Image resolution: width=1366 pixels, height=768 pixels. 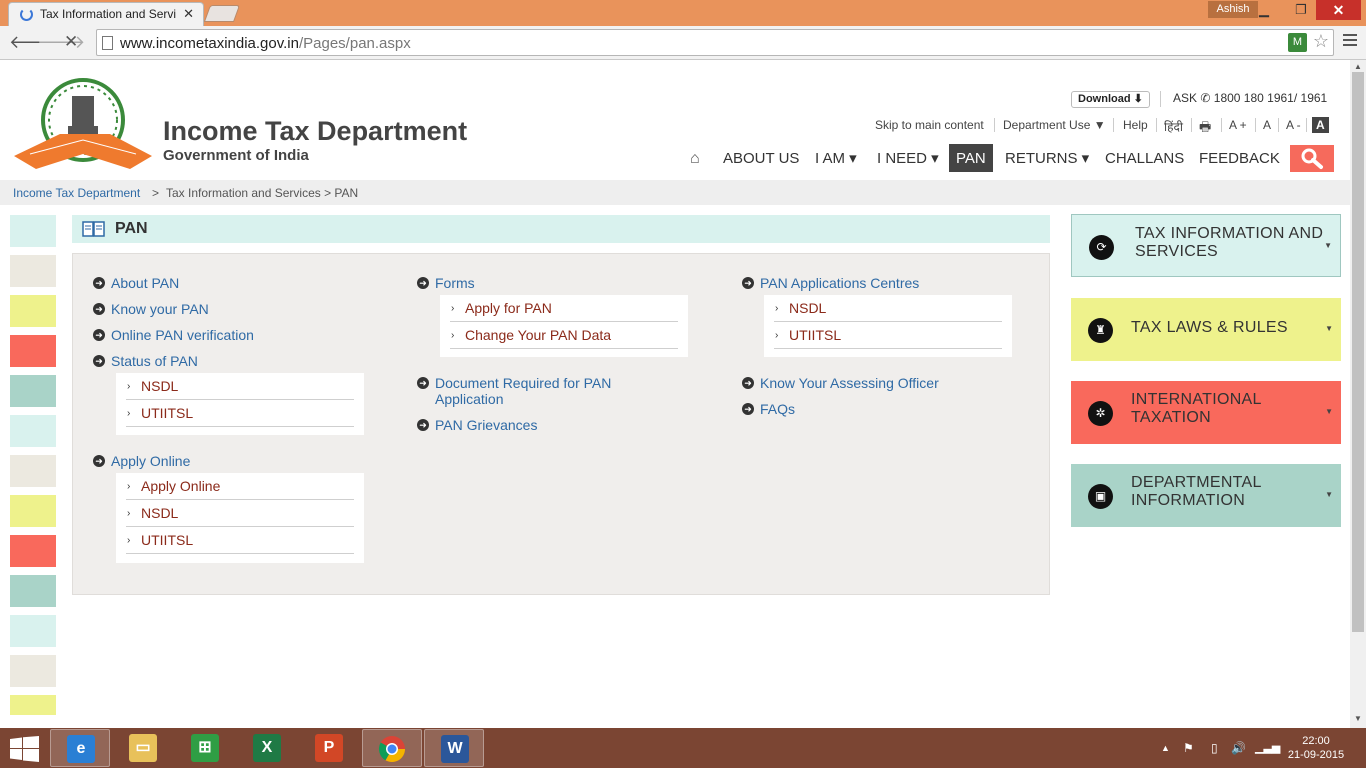 I want to click on tab-close-icon: ✕, so click(x=188, y=14).